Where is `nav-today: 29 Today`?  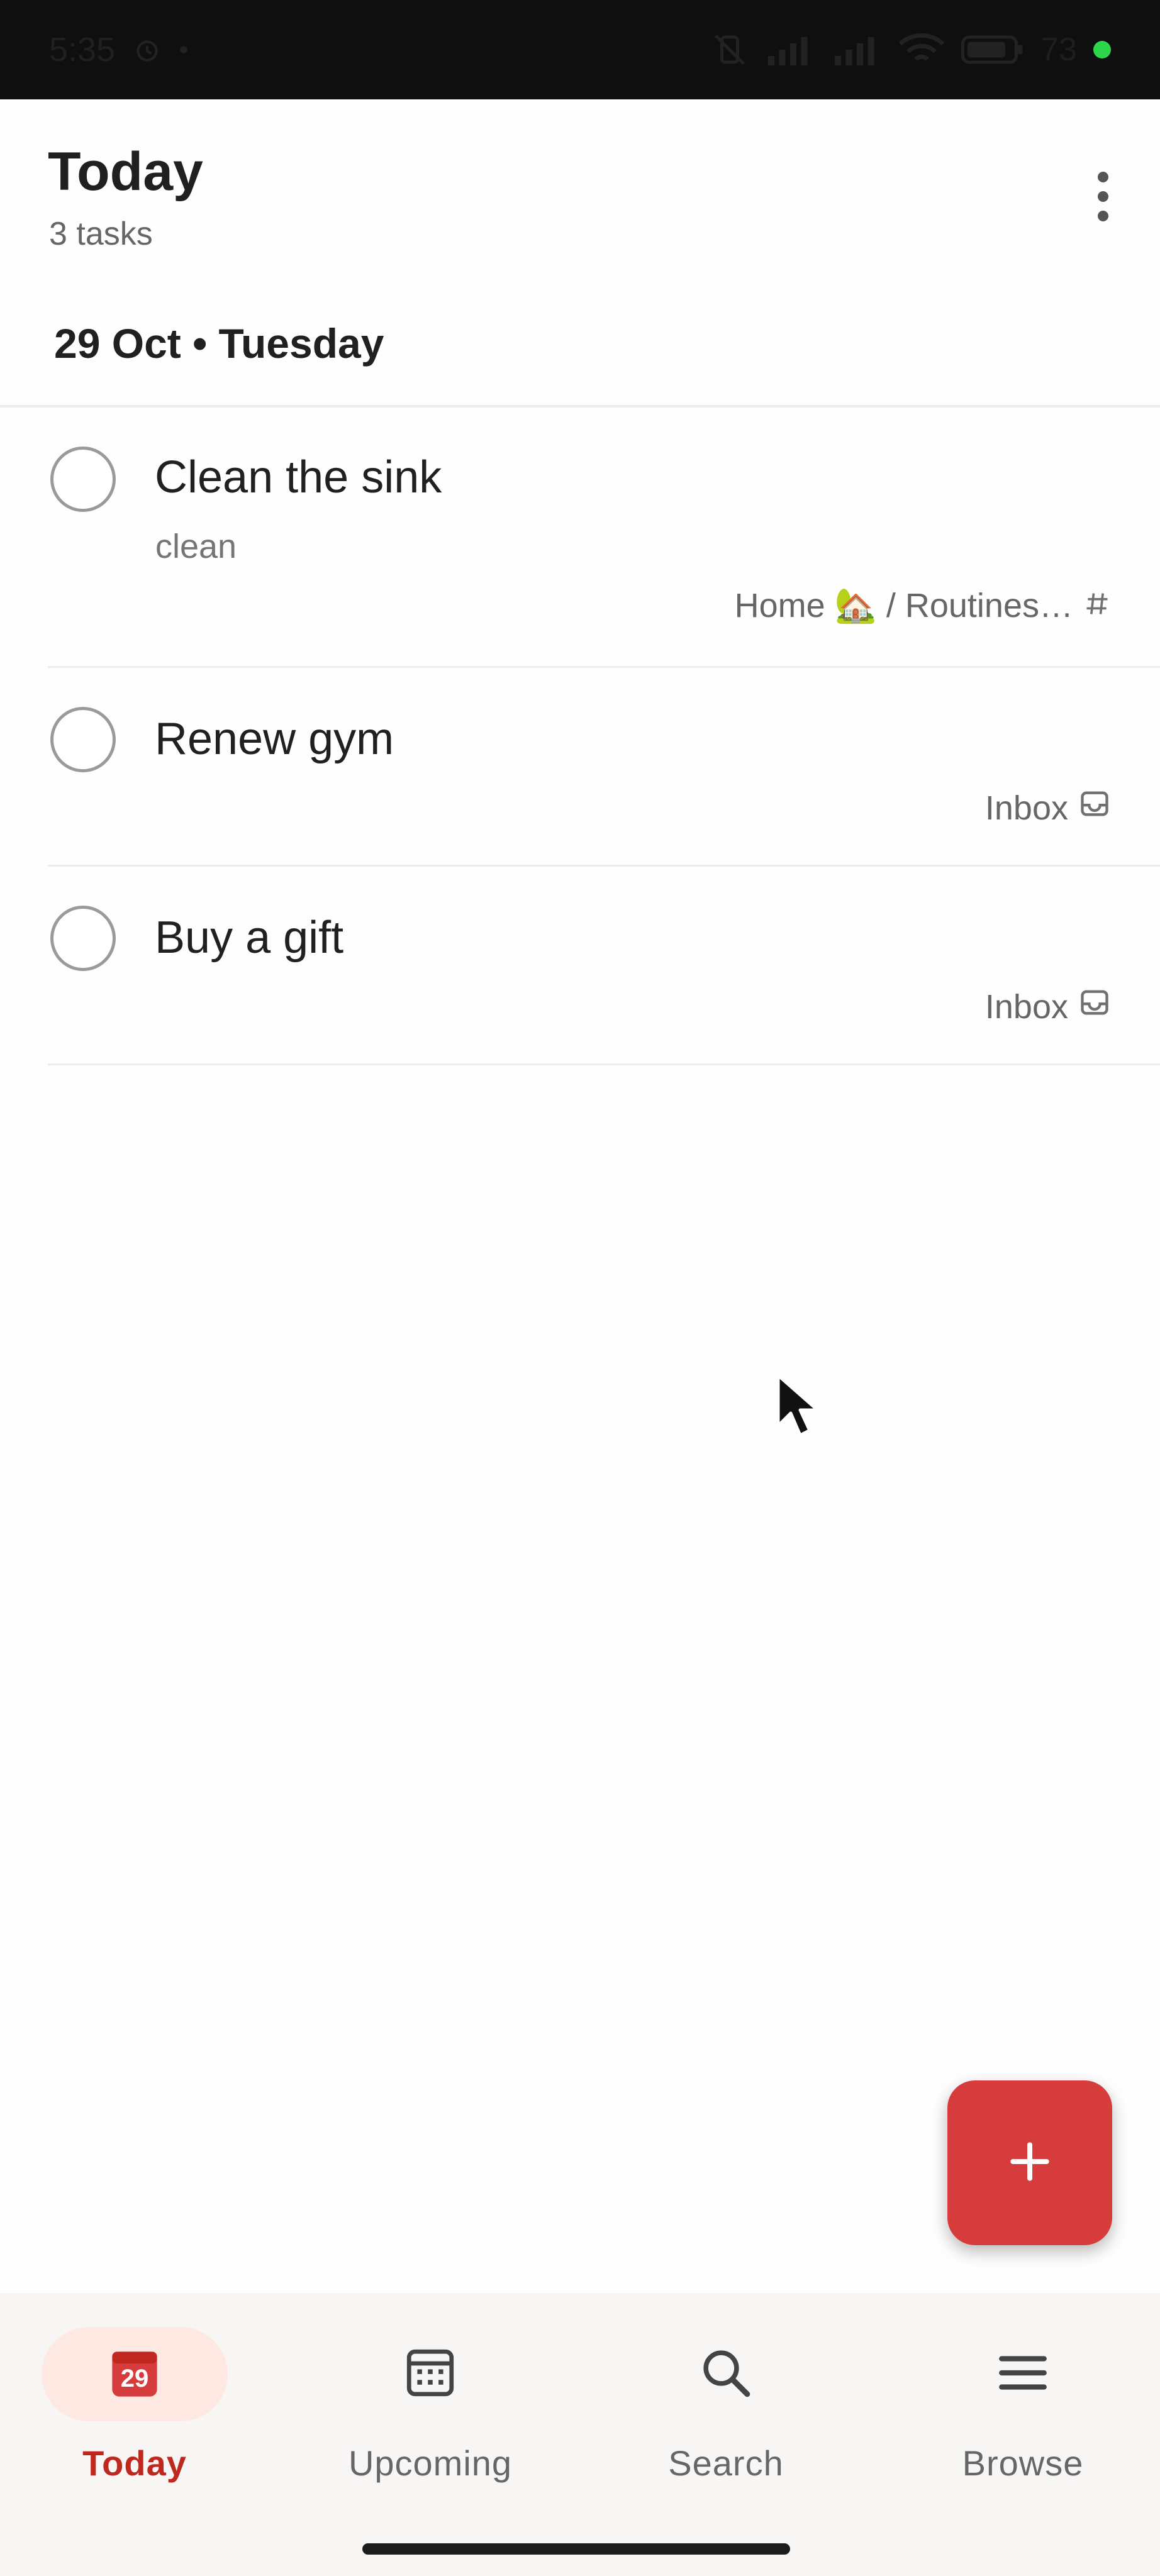 nav-today: 29 Today is located at coordinates (139, 2408).